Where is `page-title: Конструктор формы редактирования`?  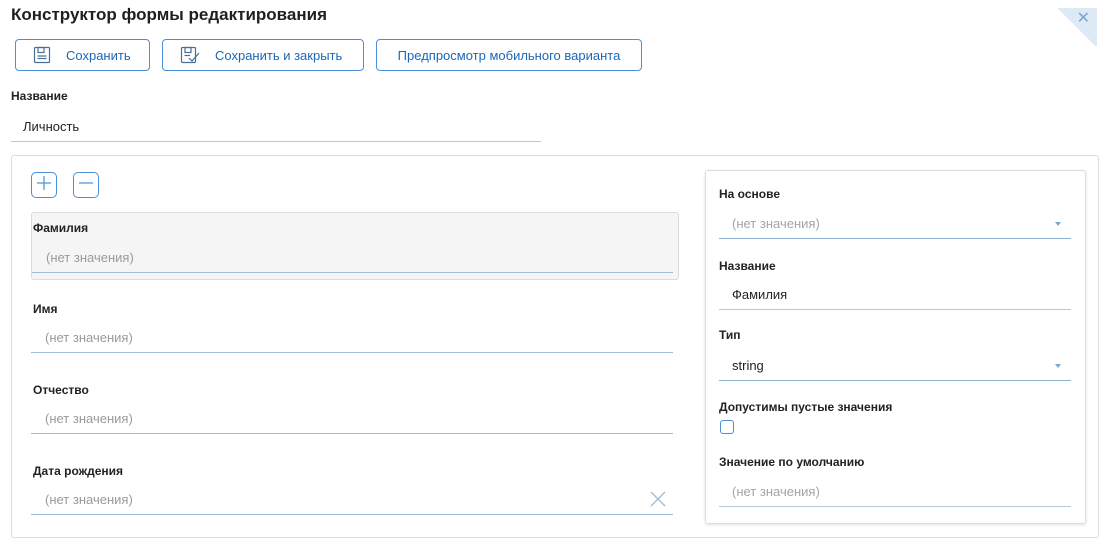
page-title: Конструктор формы редактирования is located at coordinates (169, 14).